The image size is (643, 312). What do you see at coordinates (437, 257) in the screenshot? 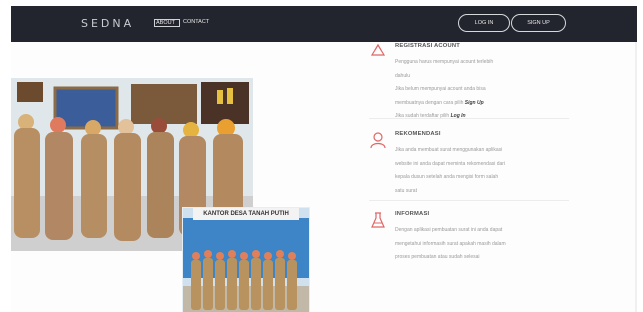
I see `feature-text-line: proses pembuatan atau sudah selesai` at bounding box center [437, 257].